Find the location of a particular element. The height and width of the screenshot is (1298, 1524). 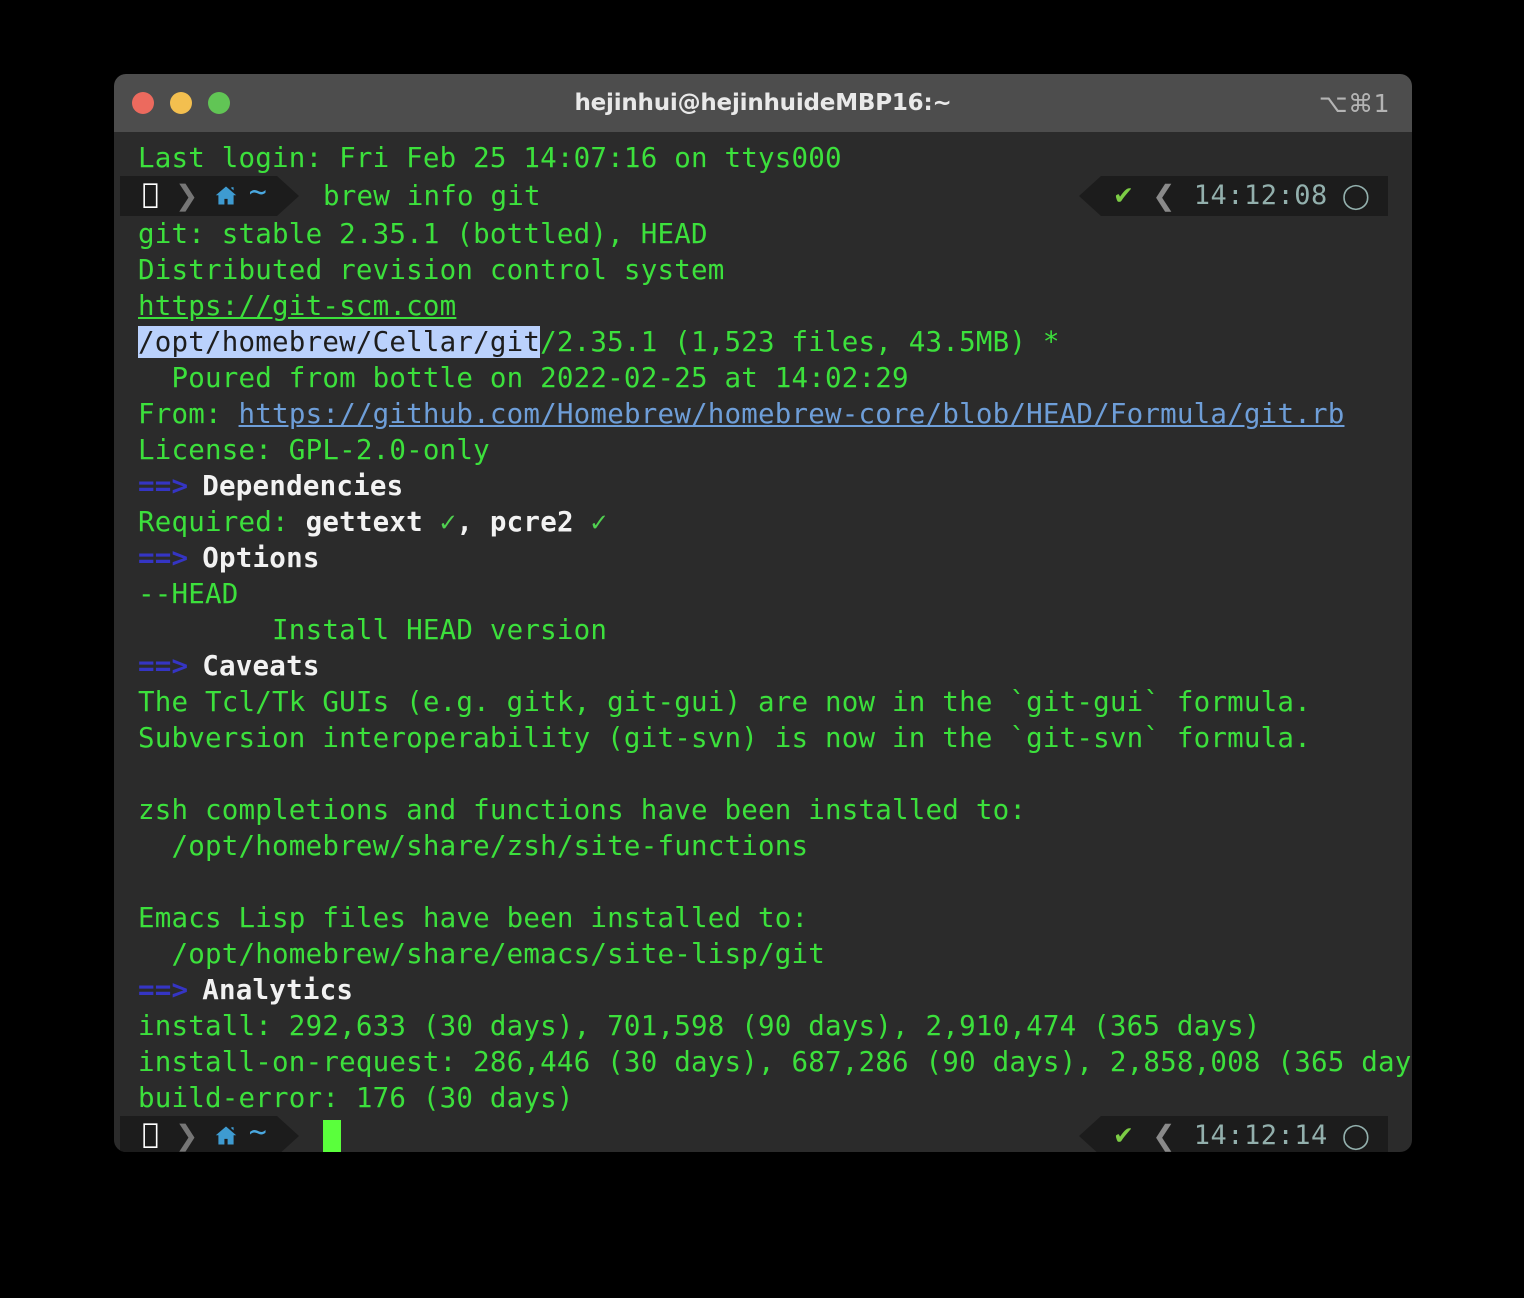

terminal-heading-options: ==> Options is located at coordinates (763, 558).